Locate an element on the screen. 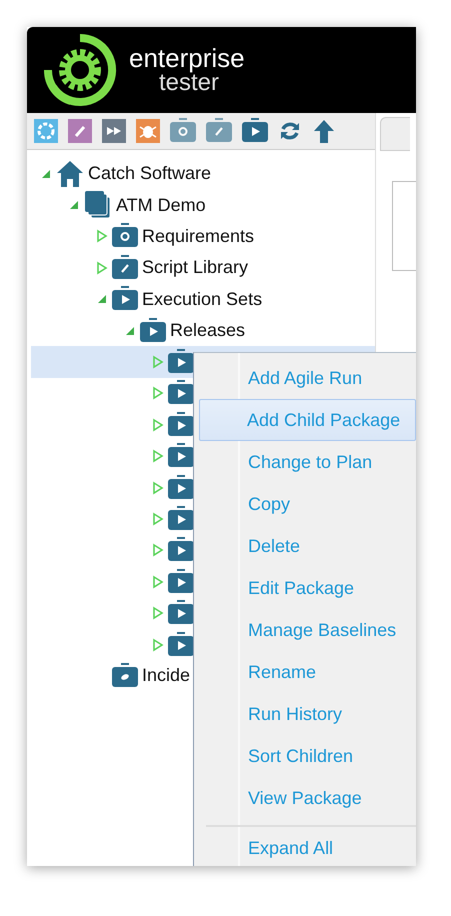  logo-text: enterprise is located at coordinates (187, 58).